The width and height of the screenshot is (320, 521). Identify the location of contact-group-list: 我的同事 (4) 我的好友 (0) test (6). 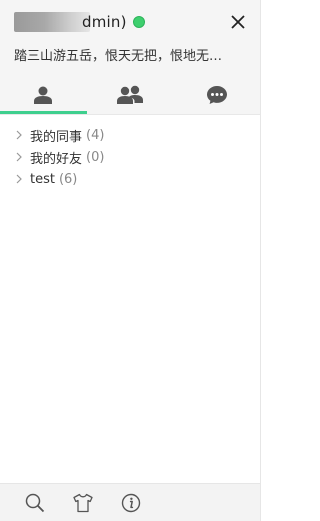
(130, 152).